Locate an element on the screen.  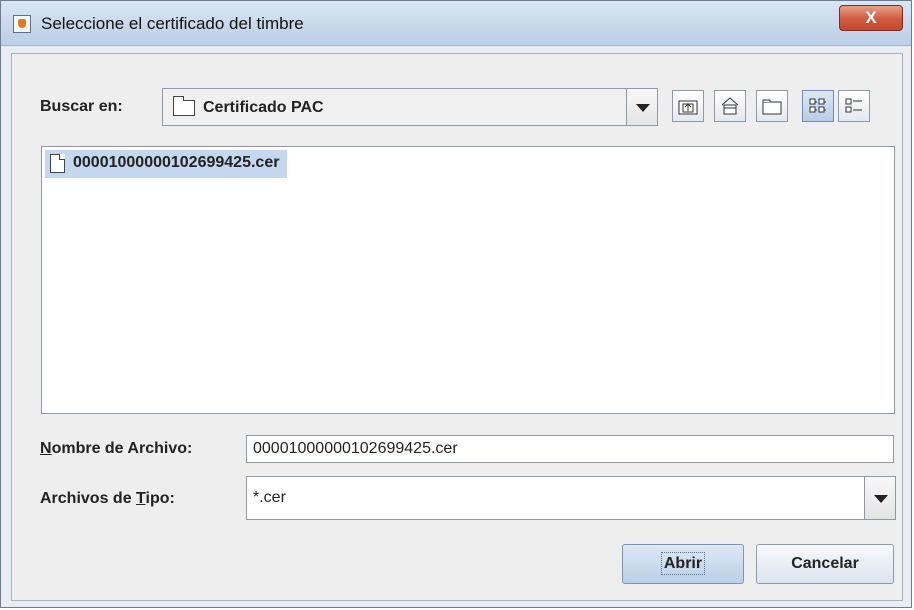
title-bar: Seleccione el certificado del timbre X is located at coordinates (456, 23).